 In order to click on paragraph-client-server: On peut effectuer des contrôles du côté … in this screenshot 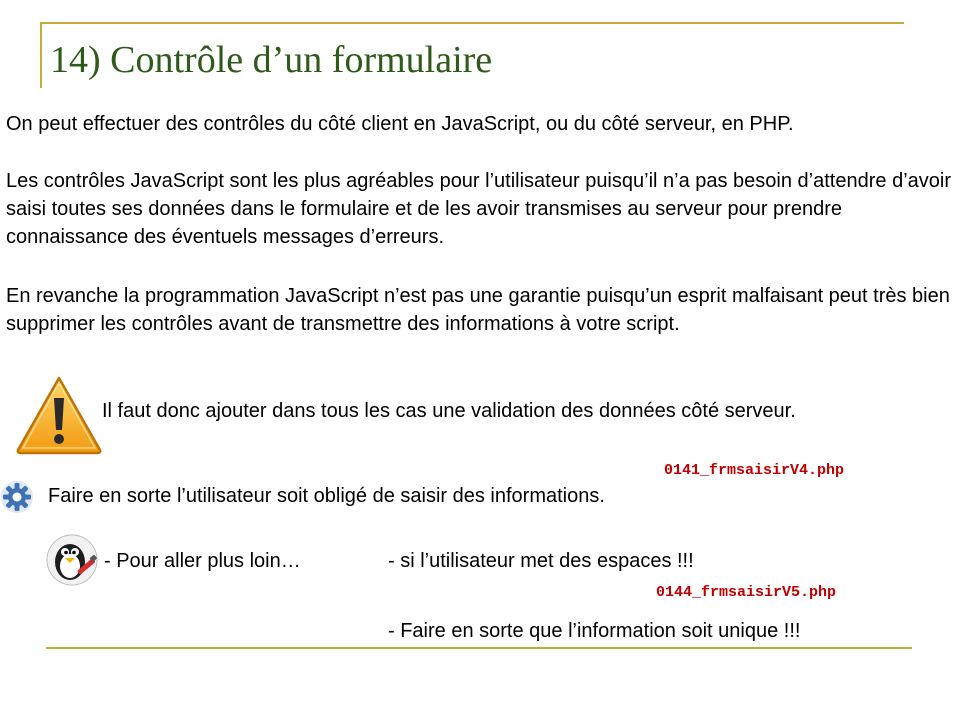, I will do `click(400, 124)`.